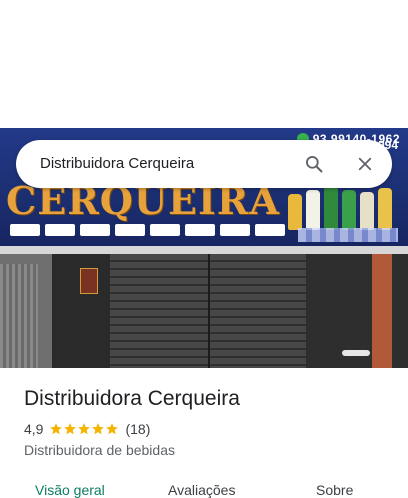 Image resolution: width=408 pixels, height=498 pixels. What do you see at coordinates (334, 490) in the screenshot?
I see `tab-about: Sobre` at bounding box center [334, 490].